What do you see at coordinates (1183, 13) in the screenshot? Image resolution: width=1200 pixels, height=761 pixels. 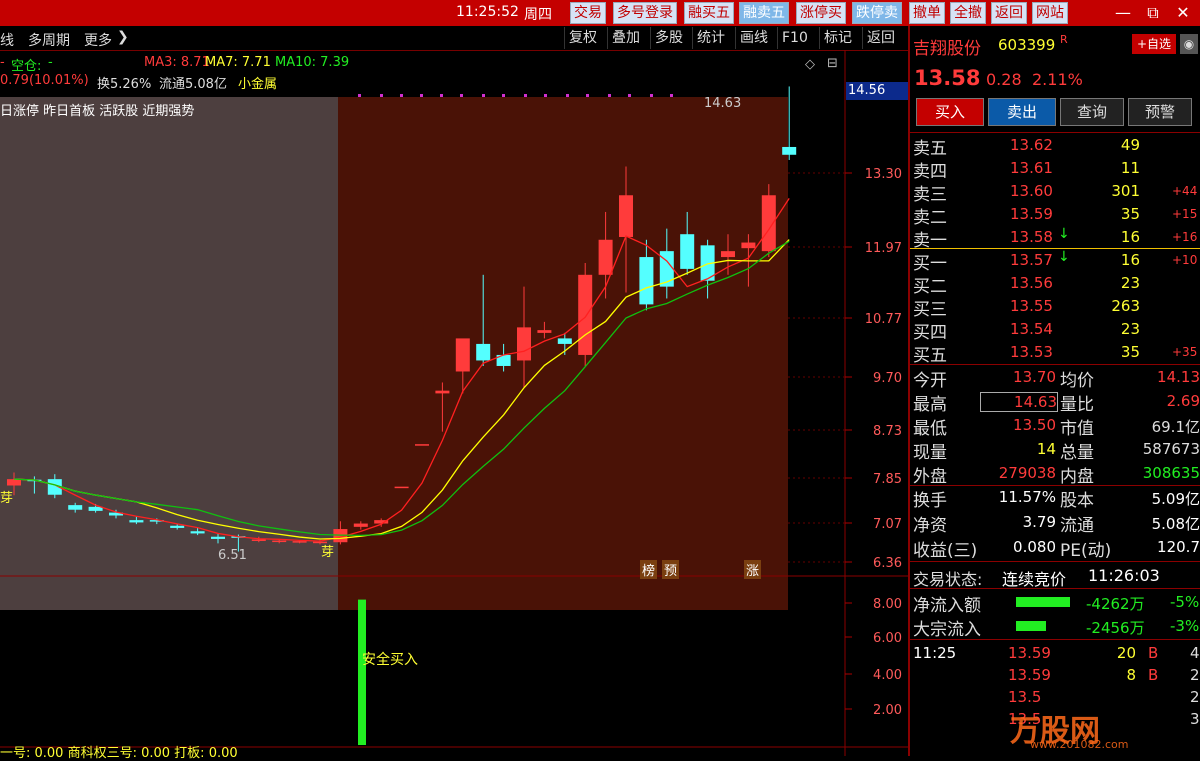 I see `close-icon: ✕` at bounding box center [1183, 13].